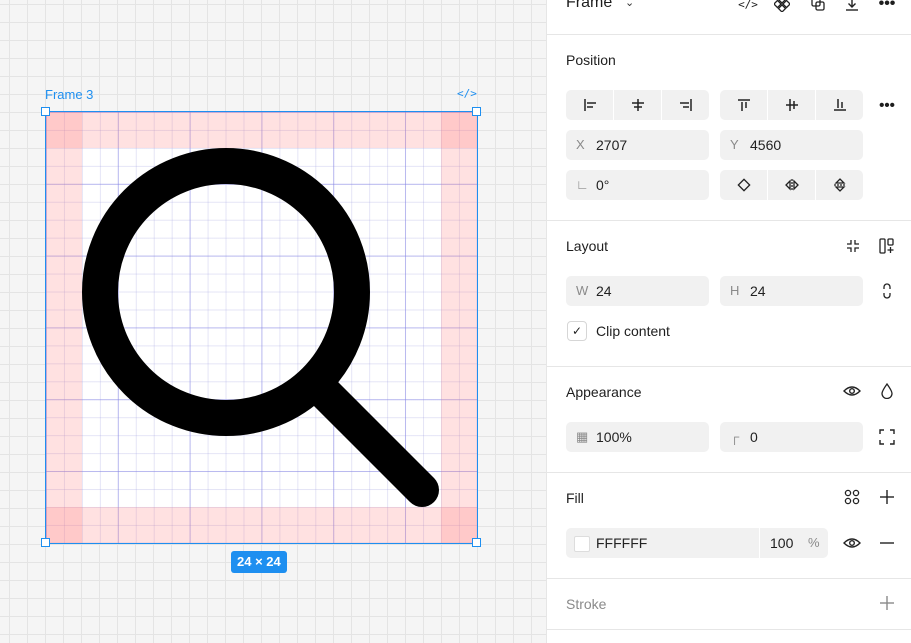  Describe the element at coordinates (586, 604) in the screenshot. I see `stroke-title: Stroke` at that location.